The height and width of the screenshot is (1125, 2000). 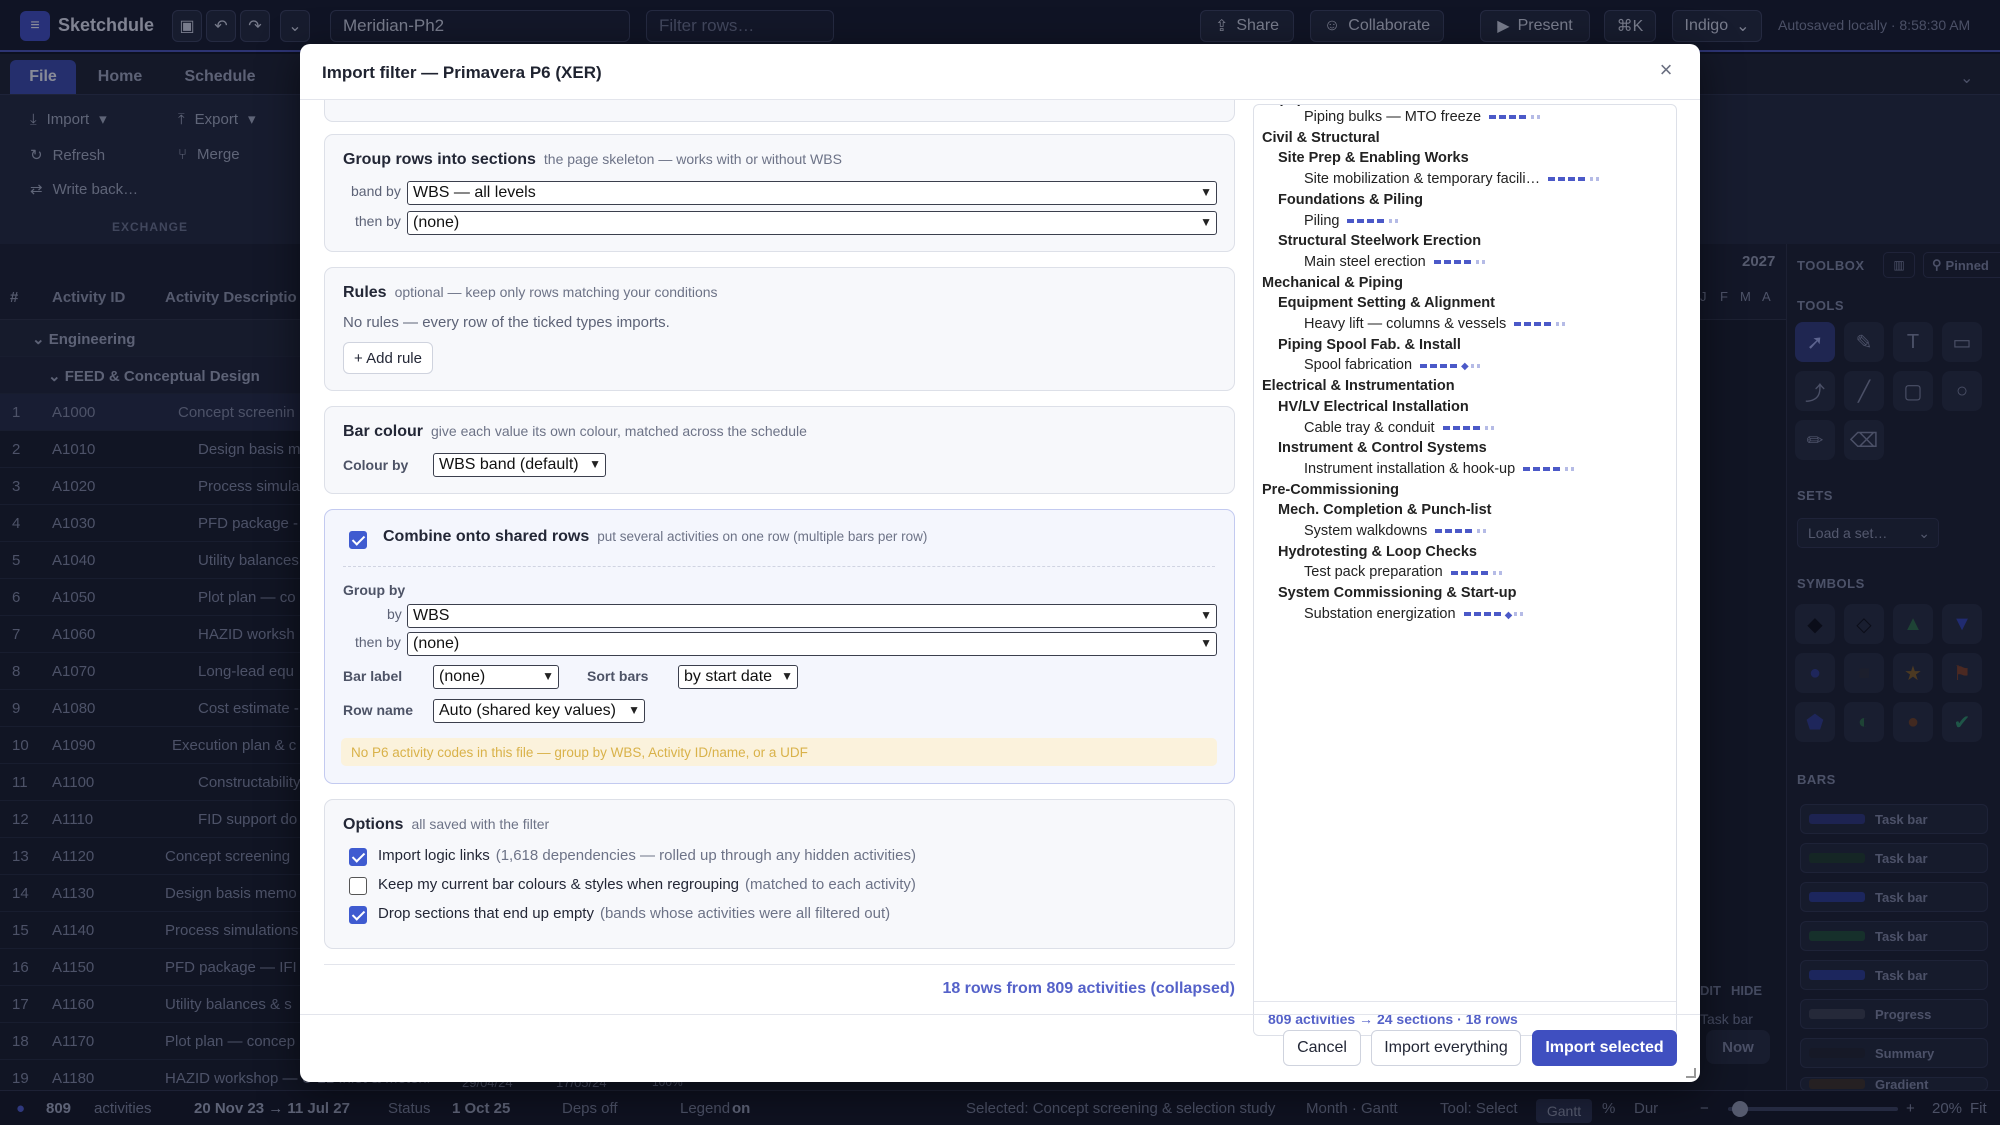 I want to click on preview-row: Cable tray & conduit, so click(x=1400, y=428).